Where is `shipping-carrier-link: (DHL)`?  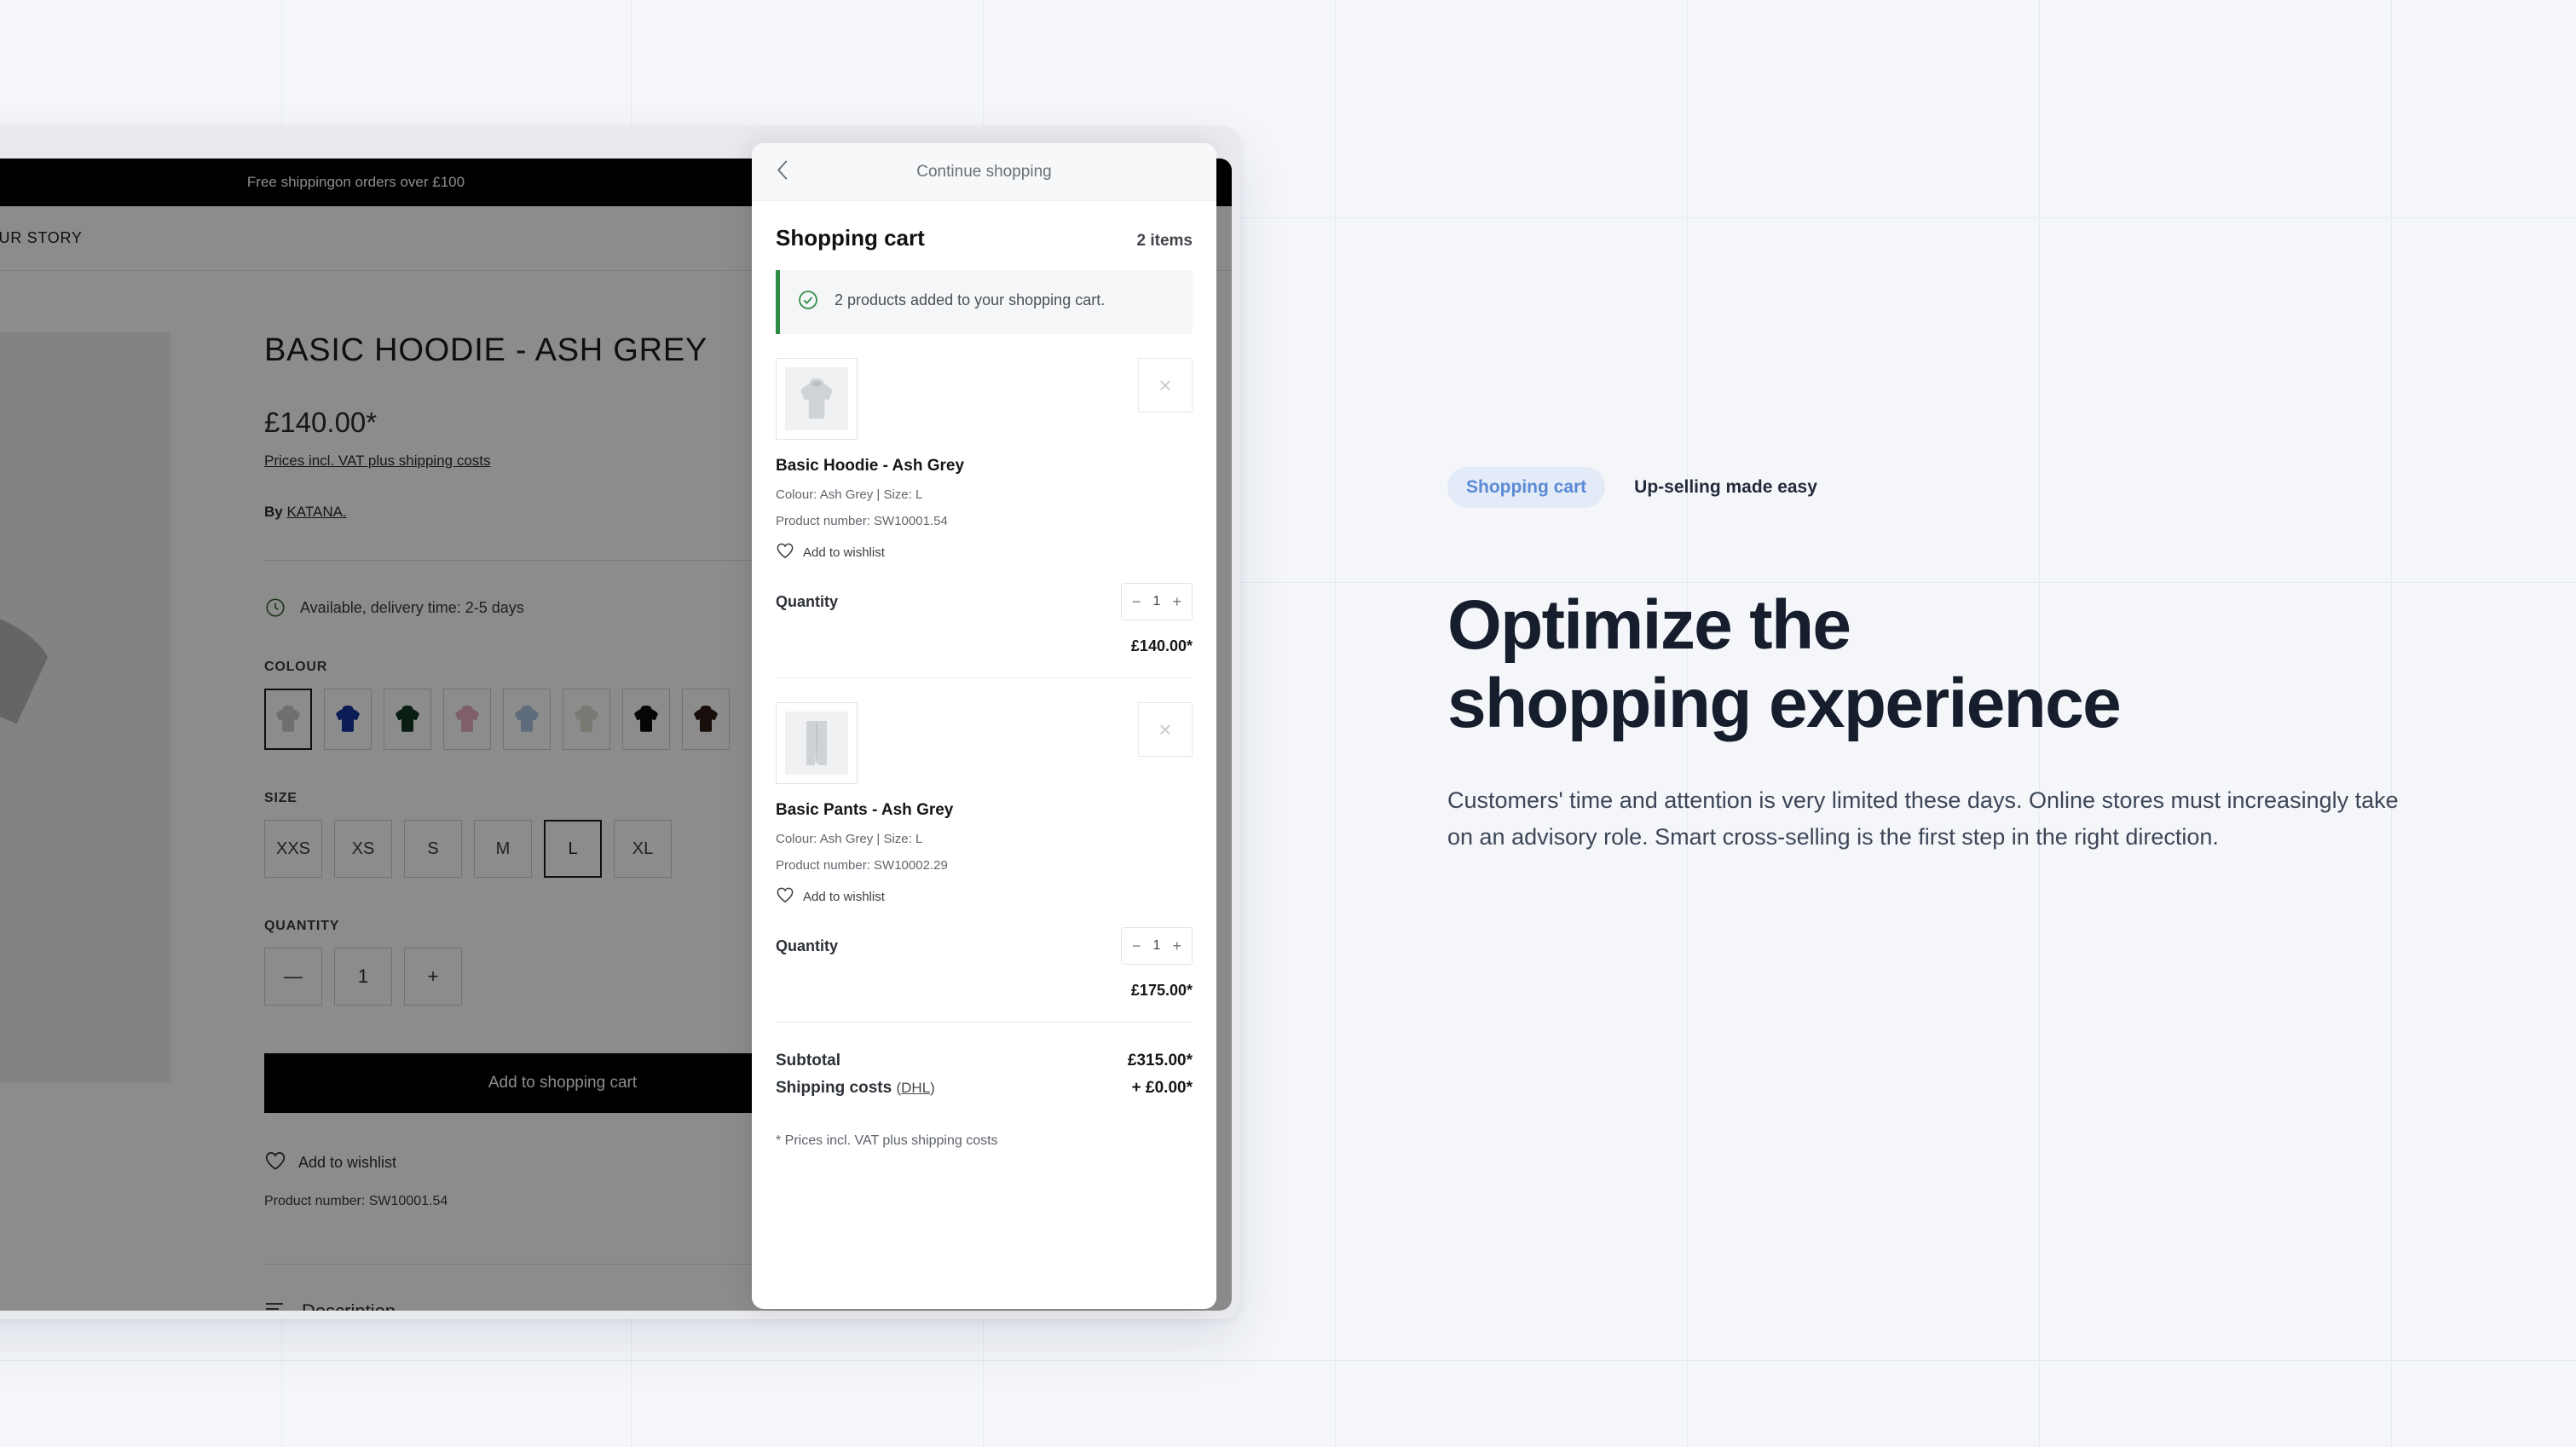 shipping-carrier-link: (DHL) is located at coordinates (915, 1088).